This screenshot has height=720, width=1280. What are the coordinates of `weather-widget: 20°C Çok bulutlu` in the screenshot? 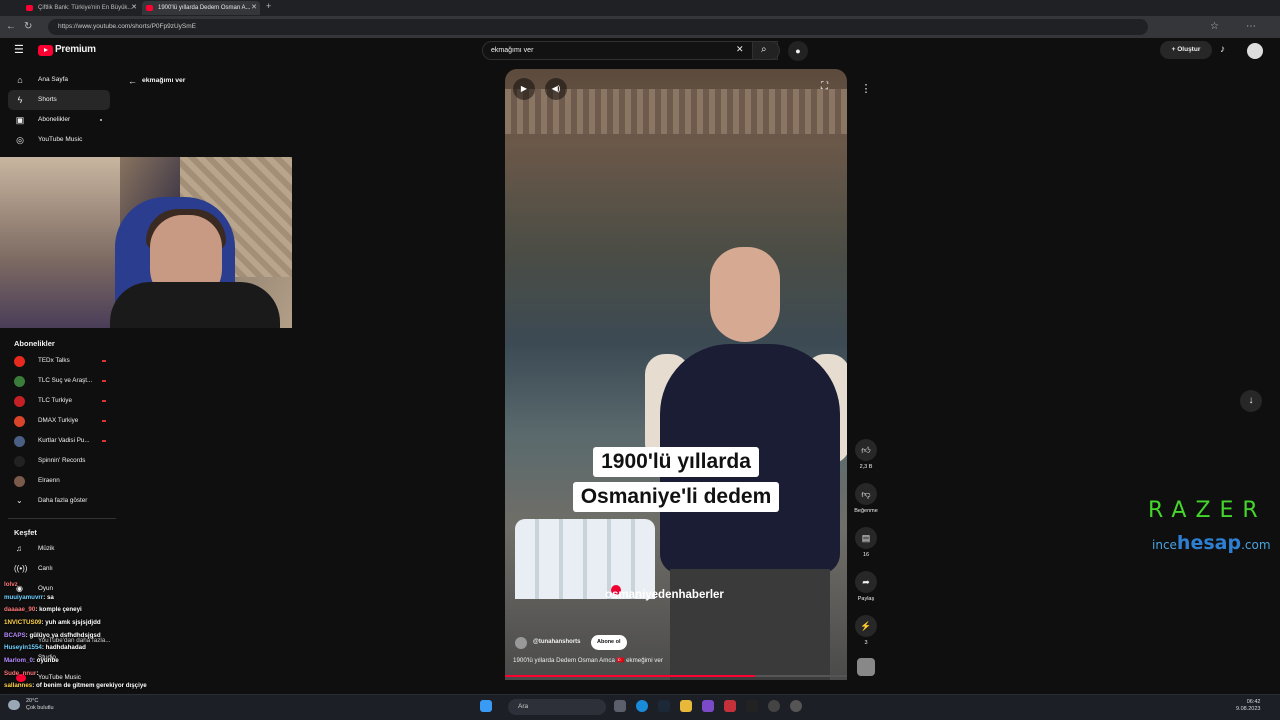 It's located at (31, 705).